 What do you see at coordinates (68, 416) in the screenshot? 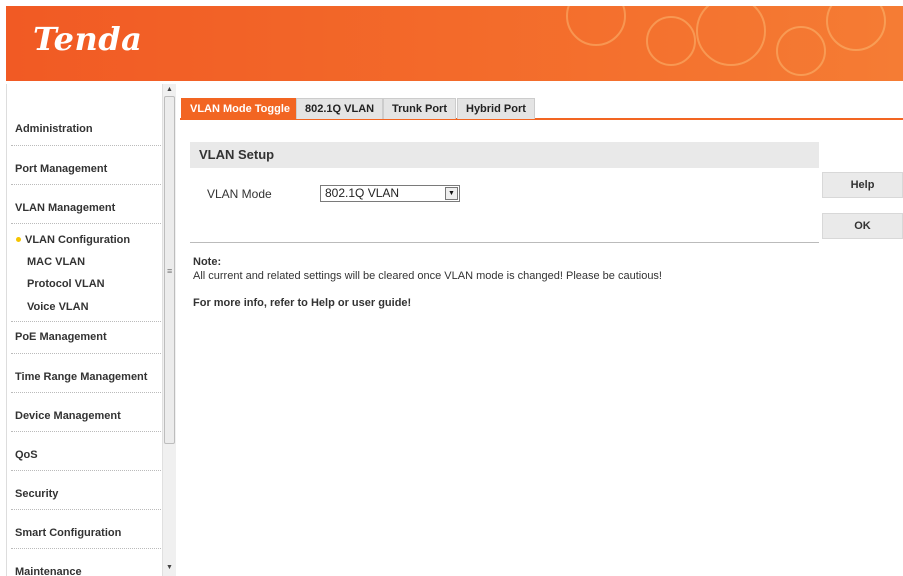
I see `sidebar-item-device-management: Device Management` at bounding box center [68, 416].